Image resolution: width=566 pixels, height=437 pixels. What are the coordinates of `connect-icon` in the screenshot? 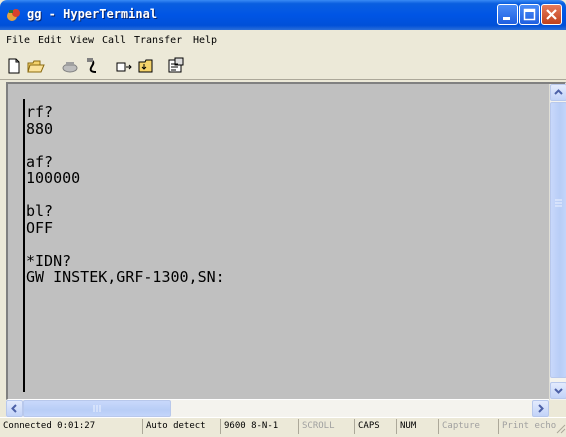 It's located at (70, 66).